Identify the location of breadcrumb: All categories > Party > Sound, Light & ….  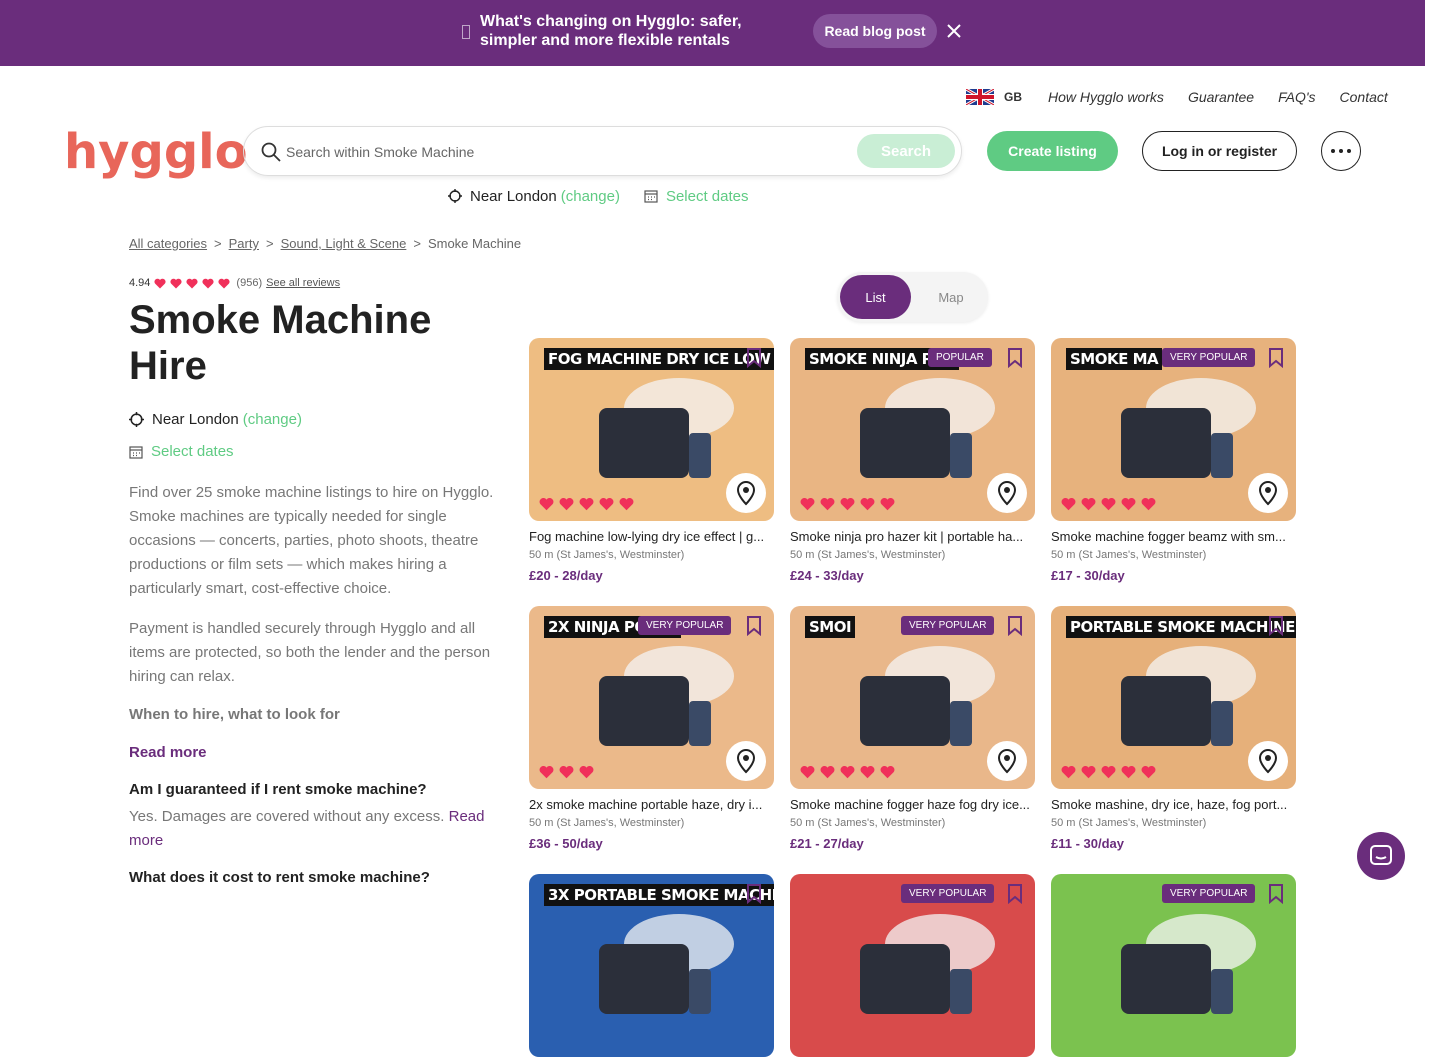
(325, 243).